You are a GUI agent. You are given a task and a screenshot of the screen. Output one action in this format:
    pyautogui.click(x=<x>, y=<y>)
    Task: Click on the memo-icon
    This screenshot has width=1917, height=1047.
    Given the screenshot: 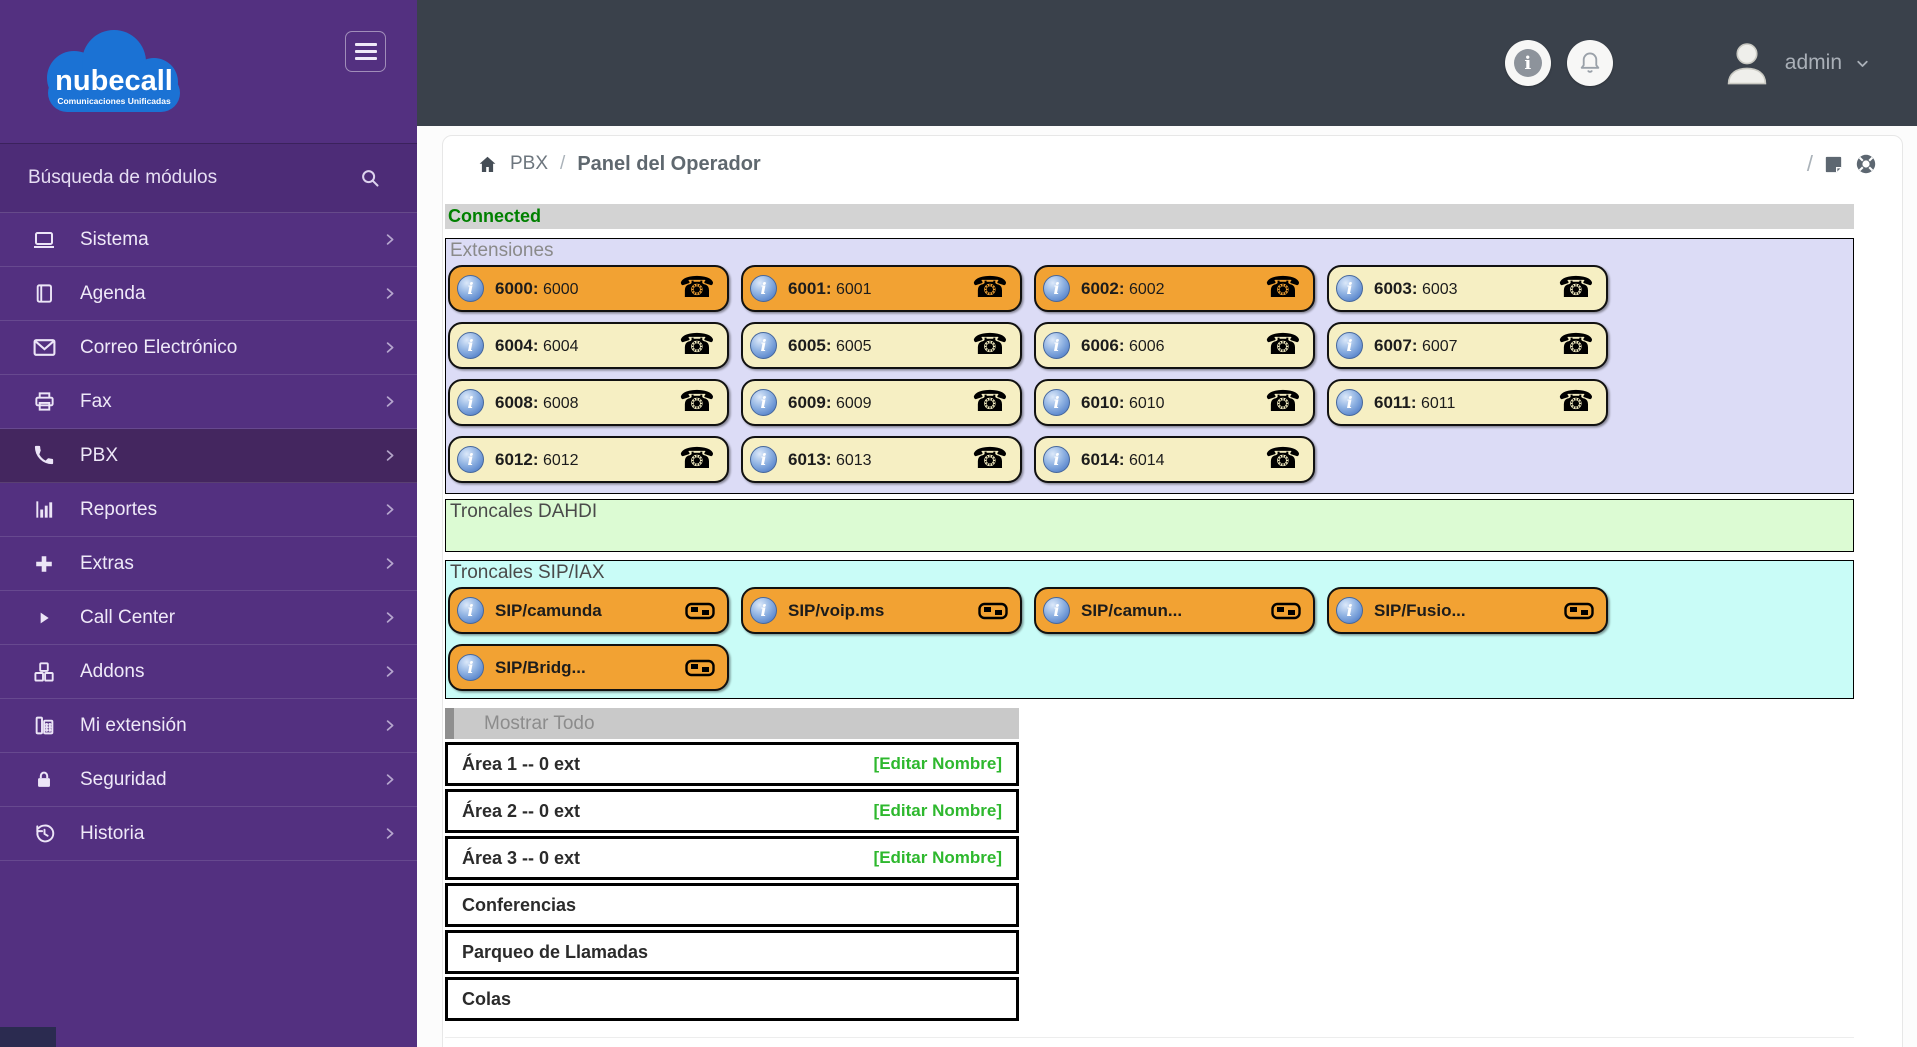 What is the action you would take?
    pyautogui.click(x=1833, y=164)
    